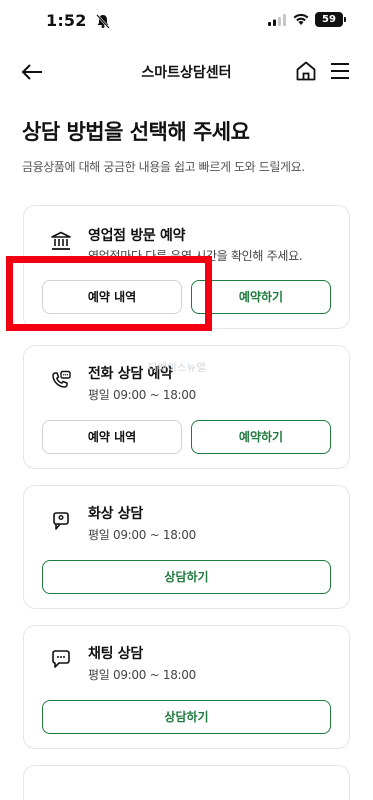  What do you see at coordinates (186, 72) in the screenshot?
I see `app-header: 스마트상담센터` at bounding box center [186, 72].